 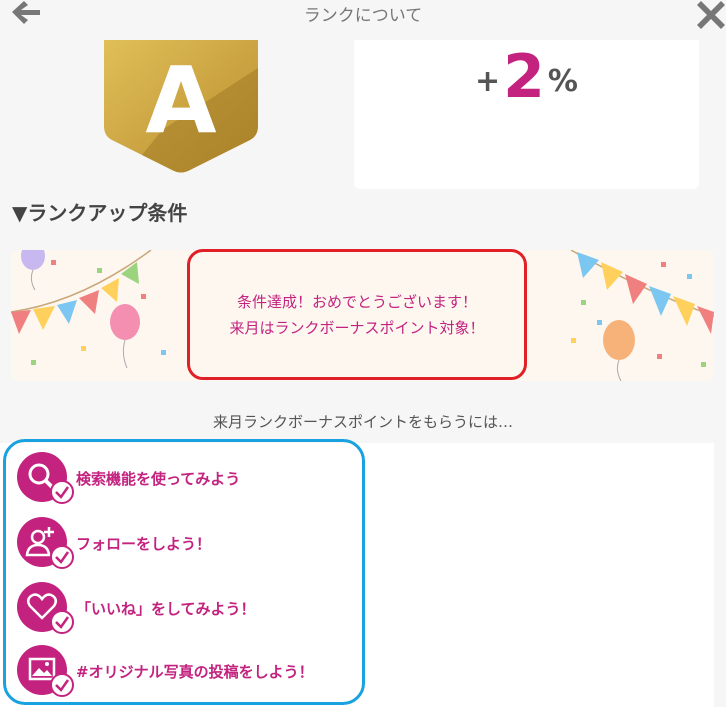 What do you see at coordinates (526, 114) in the screenshot?
I see `rank-bonus-card: +2%` at bounding box center [526, 114].